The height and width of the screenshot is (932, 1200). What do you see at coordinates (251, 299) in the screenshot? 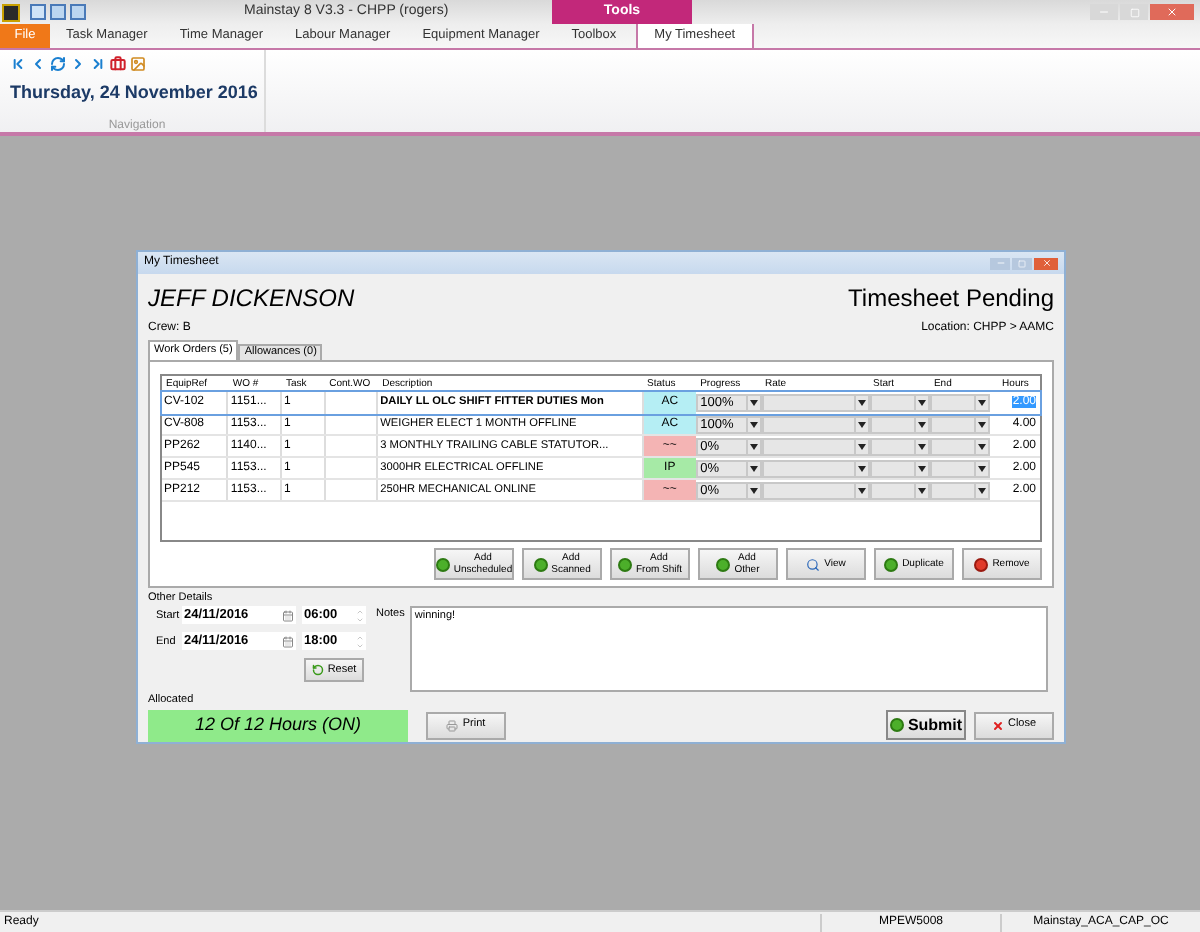
I see `employee-name: JEFF DICKENSON` at bounding box center [251, 299].